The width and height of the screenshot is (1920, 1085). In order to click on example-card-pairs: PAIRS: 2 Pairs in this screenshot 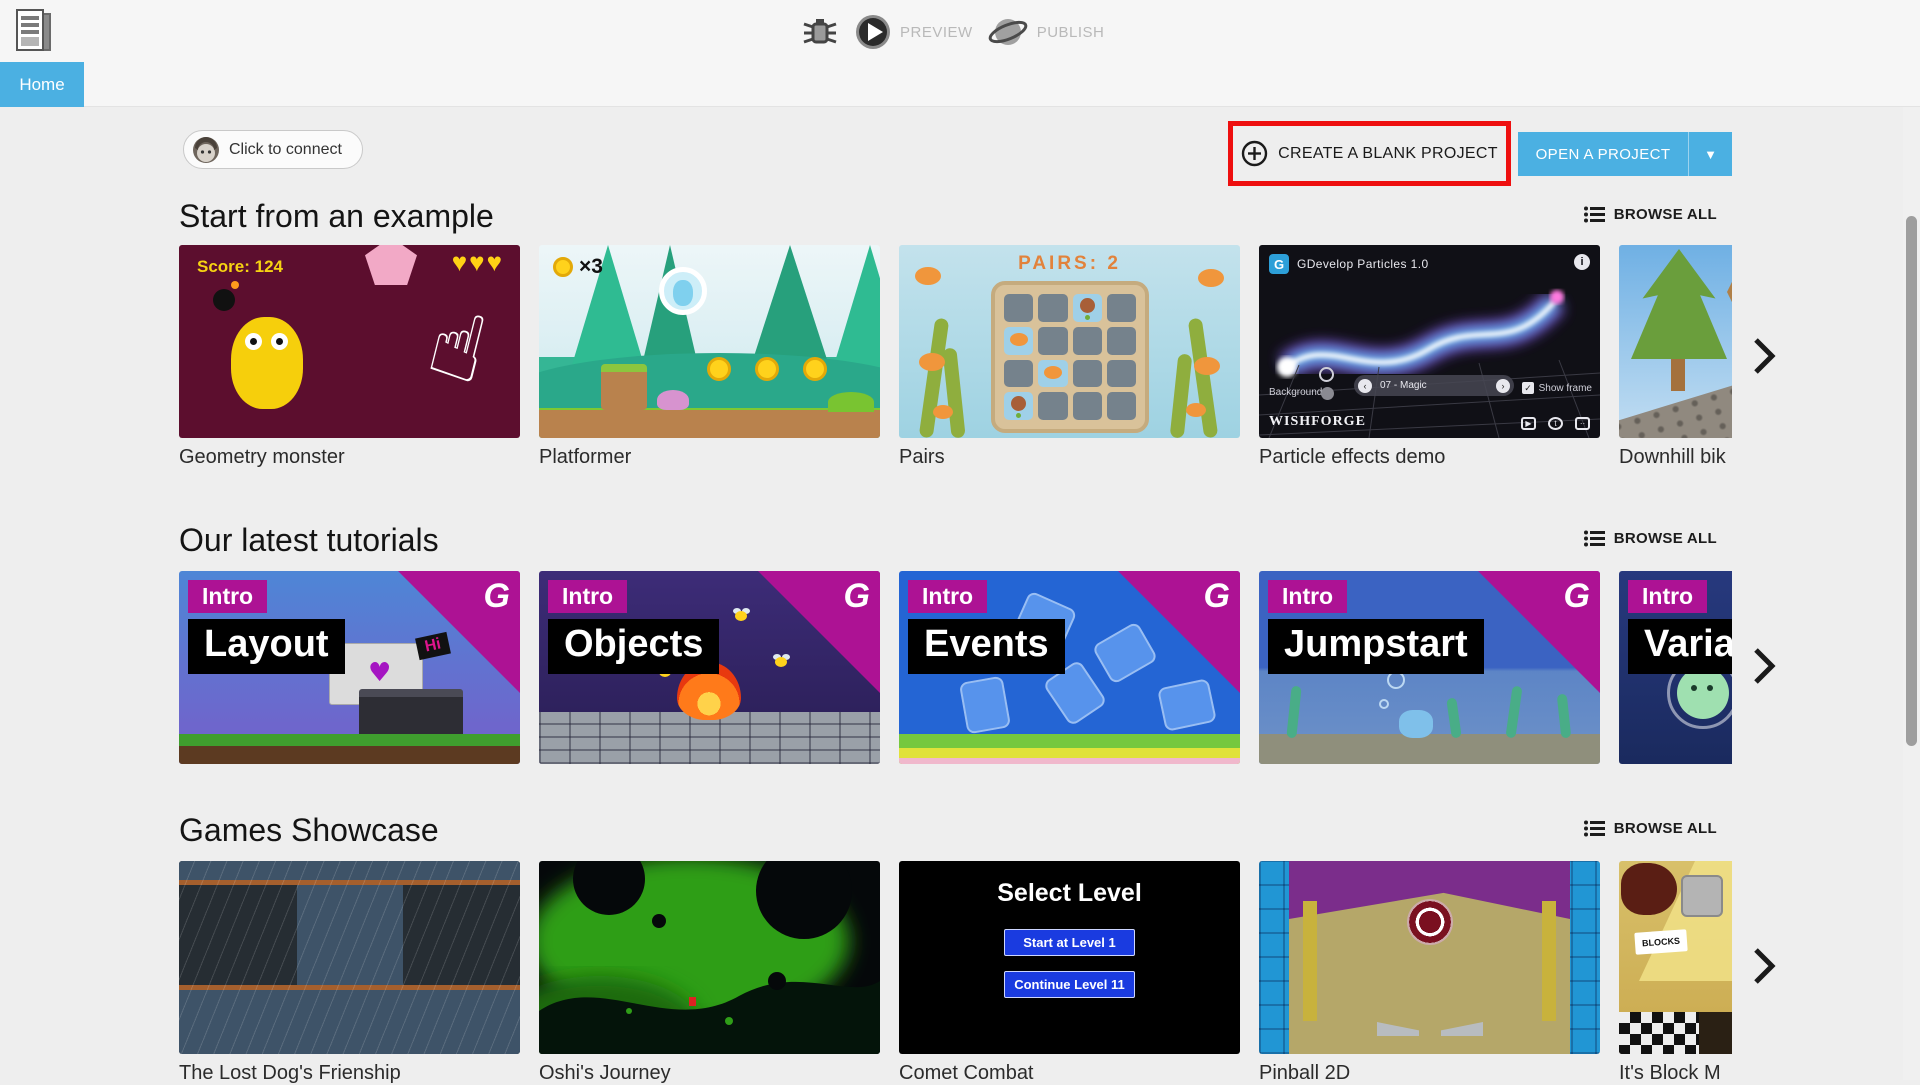, I will do `click(1069, 357)`.